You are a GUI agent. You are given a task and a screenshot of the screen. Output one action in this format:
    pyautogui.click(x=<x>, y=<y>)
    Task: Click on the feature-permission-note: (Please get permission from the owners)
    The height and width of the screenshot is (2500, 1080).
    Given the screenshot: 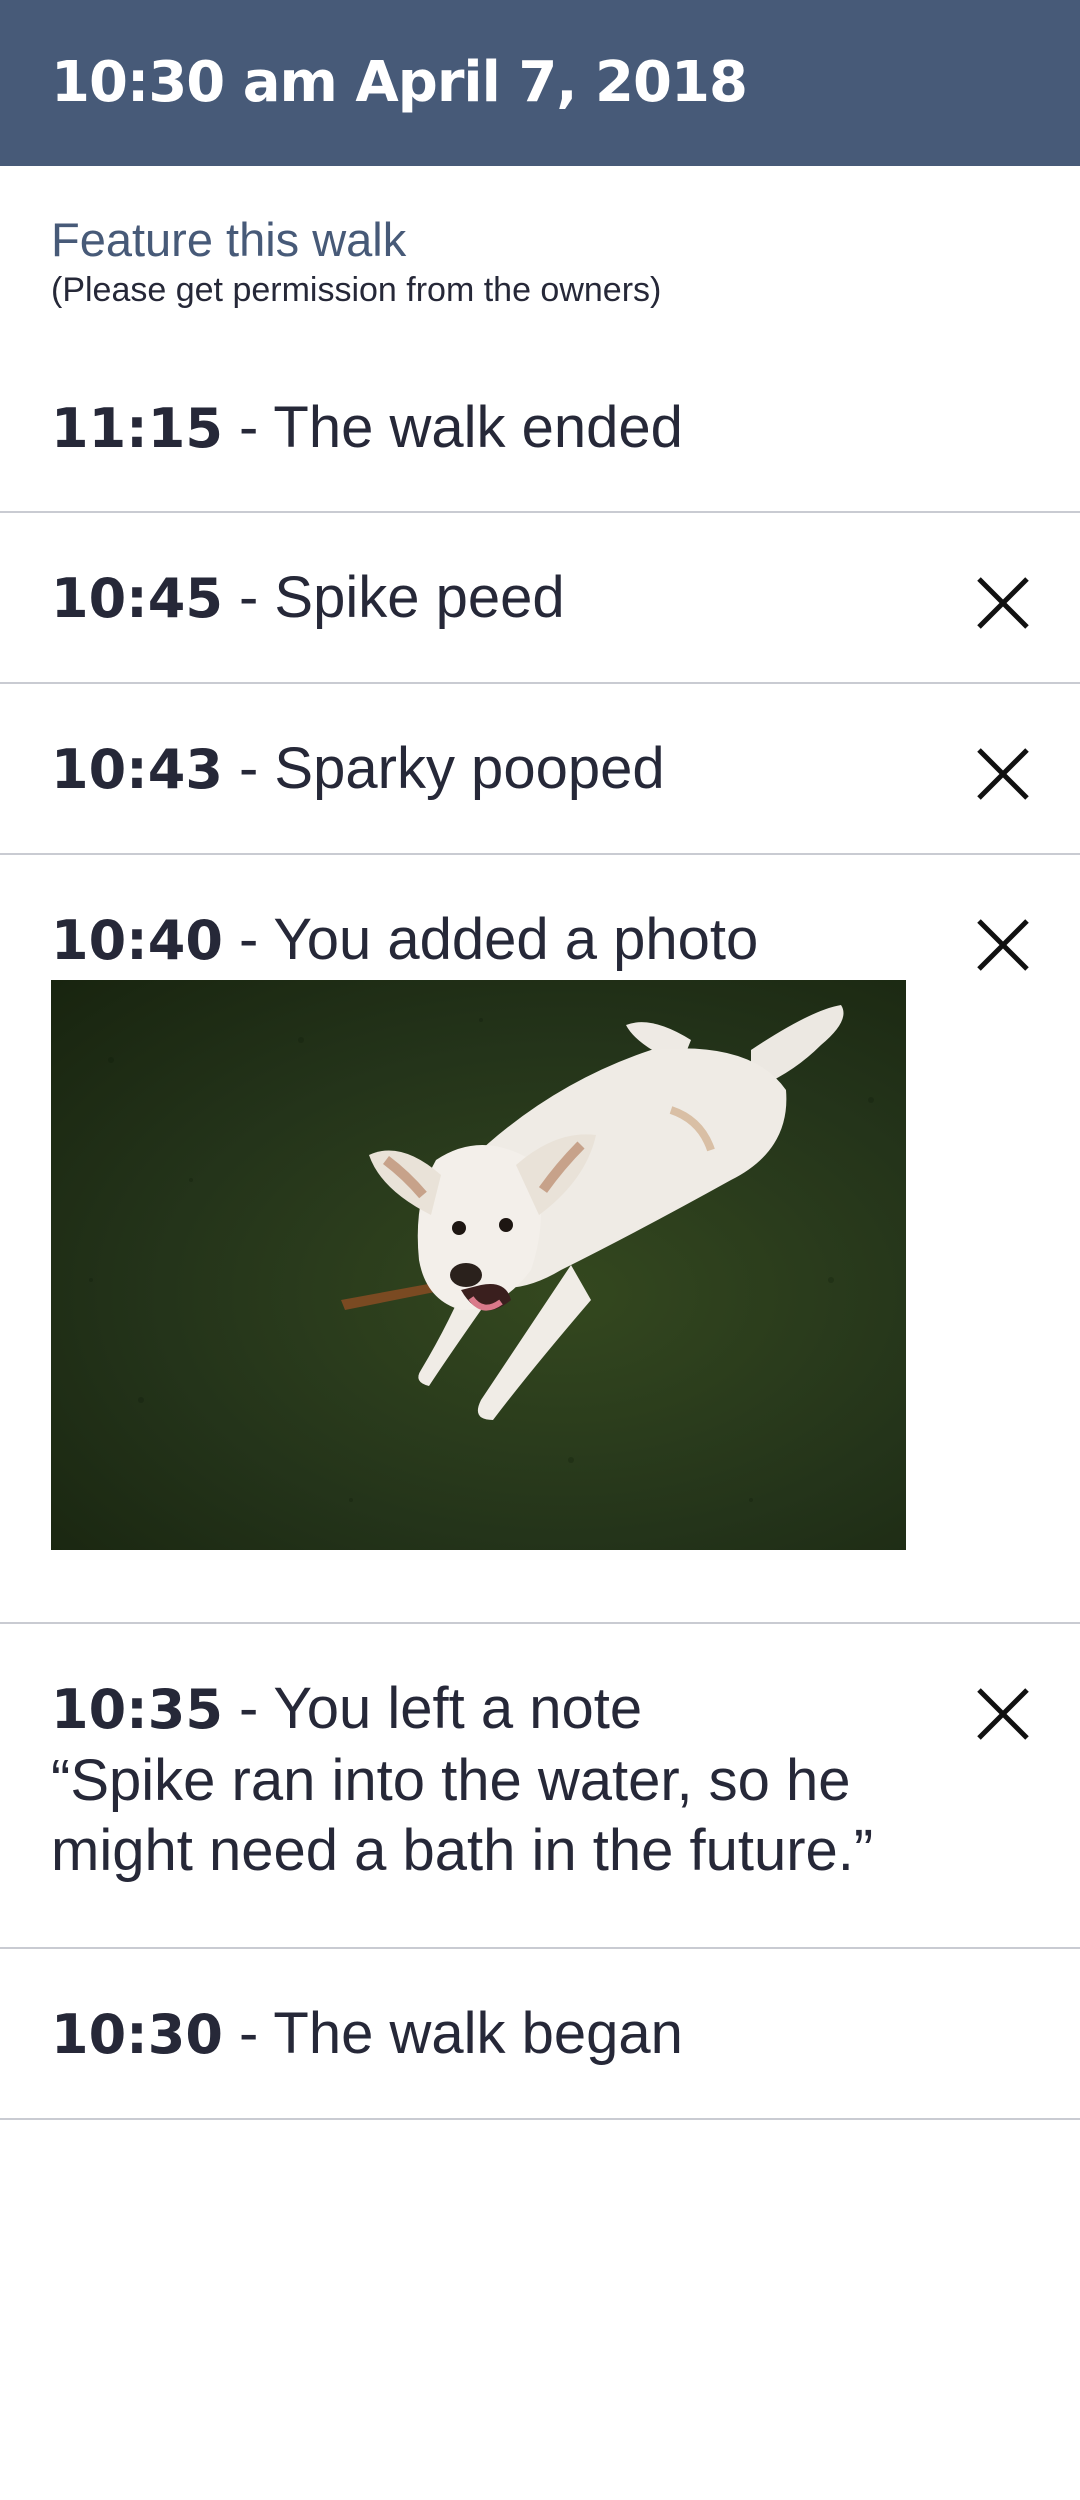 What is the action you would take?
    pyautogui.click(x=356, y=290)
    